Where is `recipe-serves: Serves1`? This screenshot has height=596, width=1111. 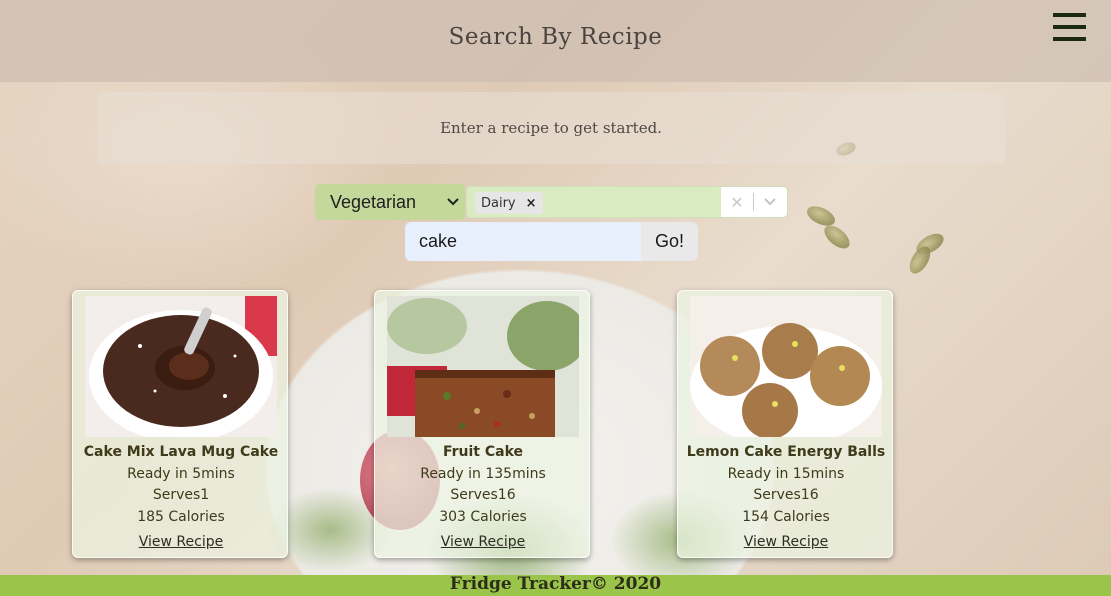
recipe-serves: Serves1 is located at coordinates (181, 495).